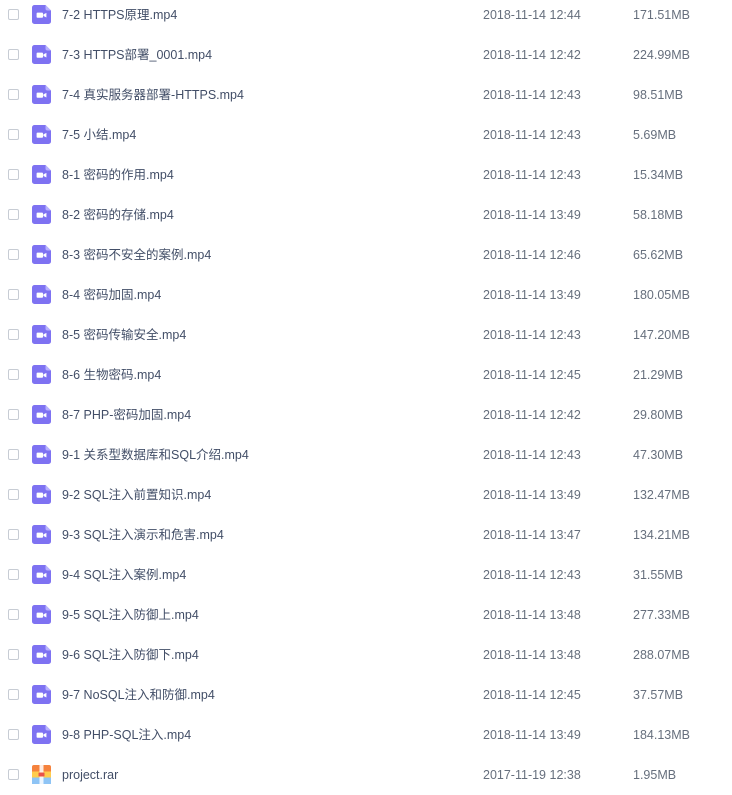  I want to click on file-size: 47.30MB, so click(658, 455).